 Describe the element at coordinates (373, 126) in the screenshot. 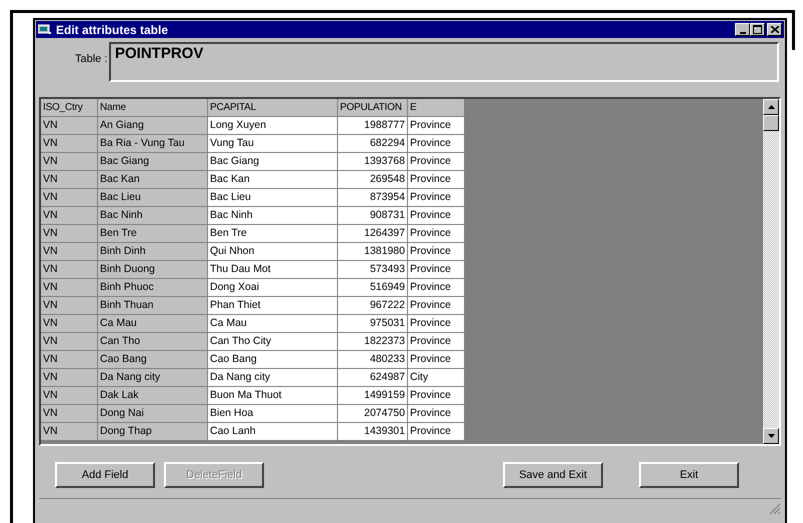

I see `table-cell: 1988777` at that location.